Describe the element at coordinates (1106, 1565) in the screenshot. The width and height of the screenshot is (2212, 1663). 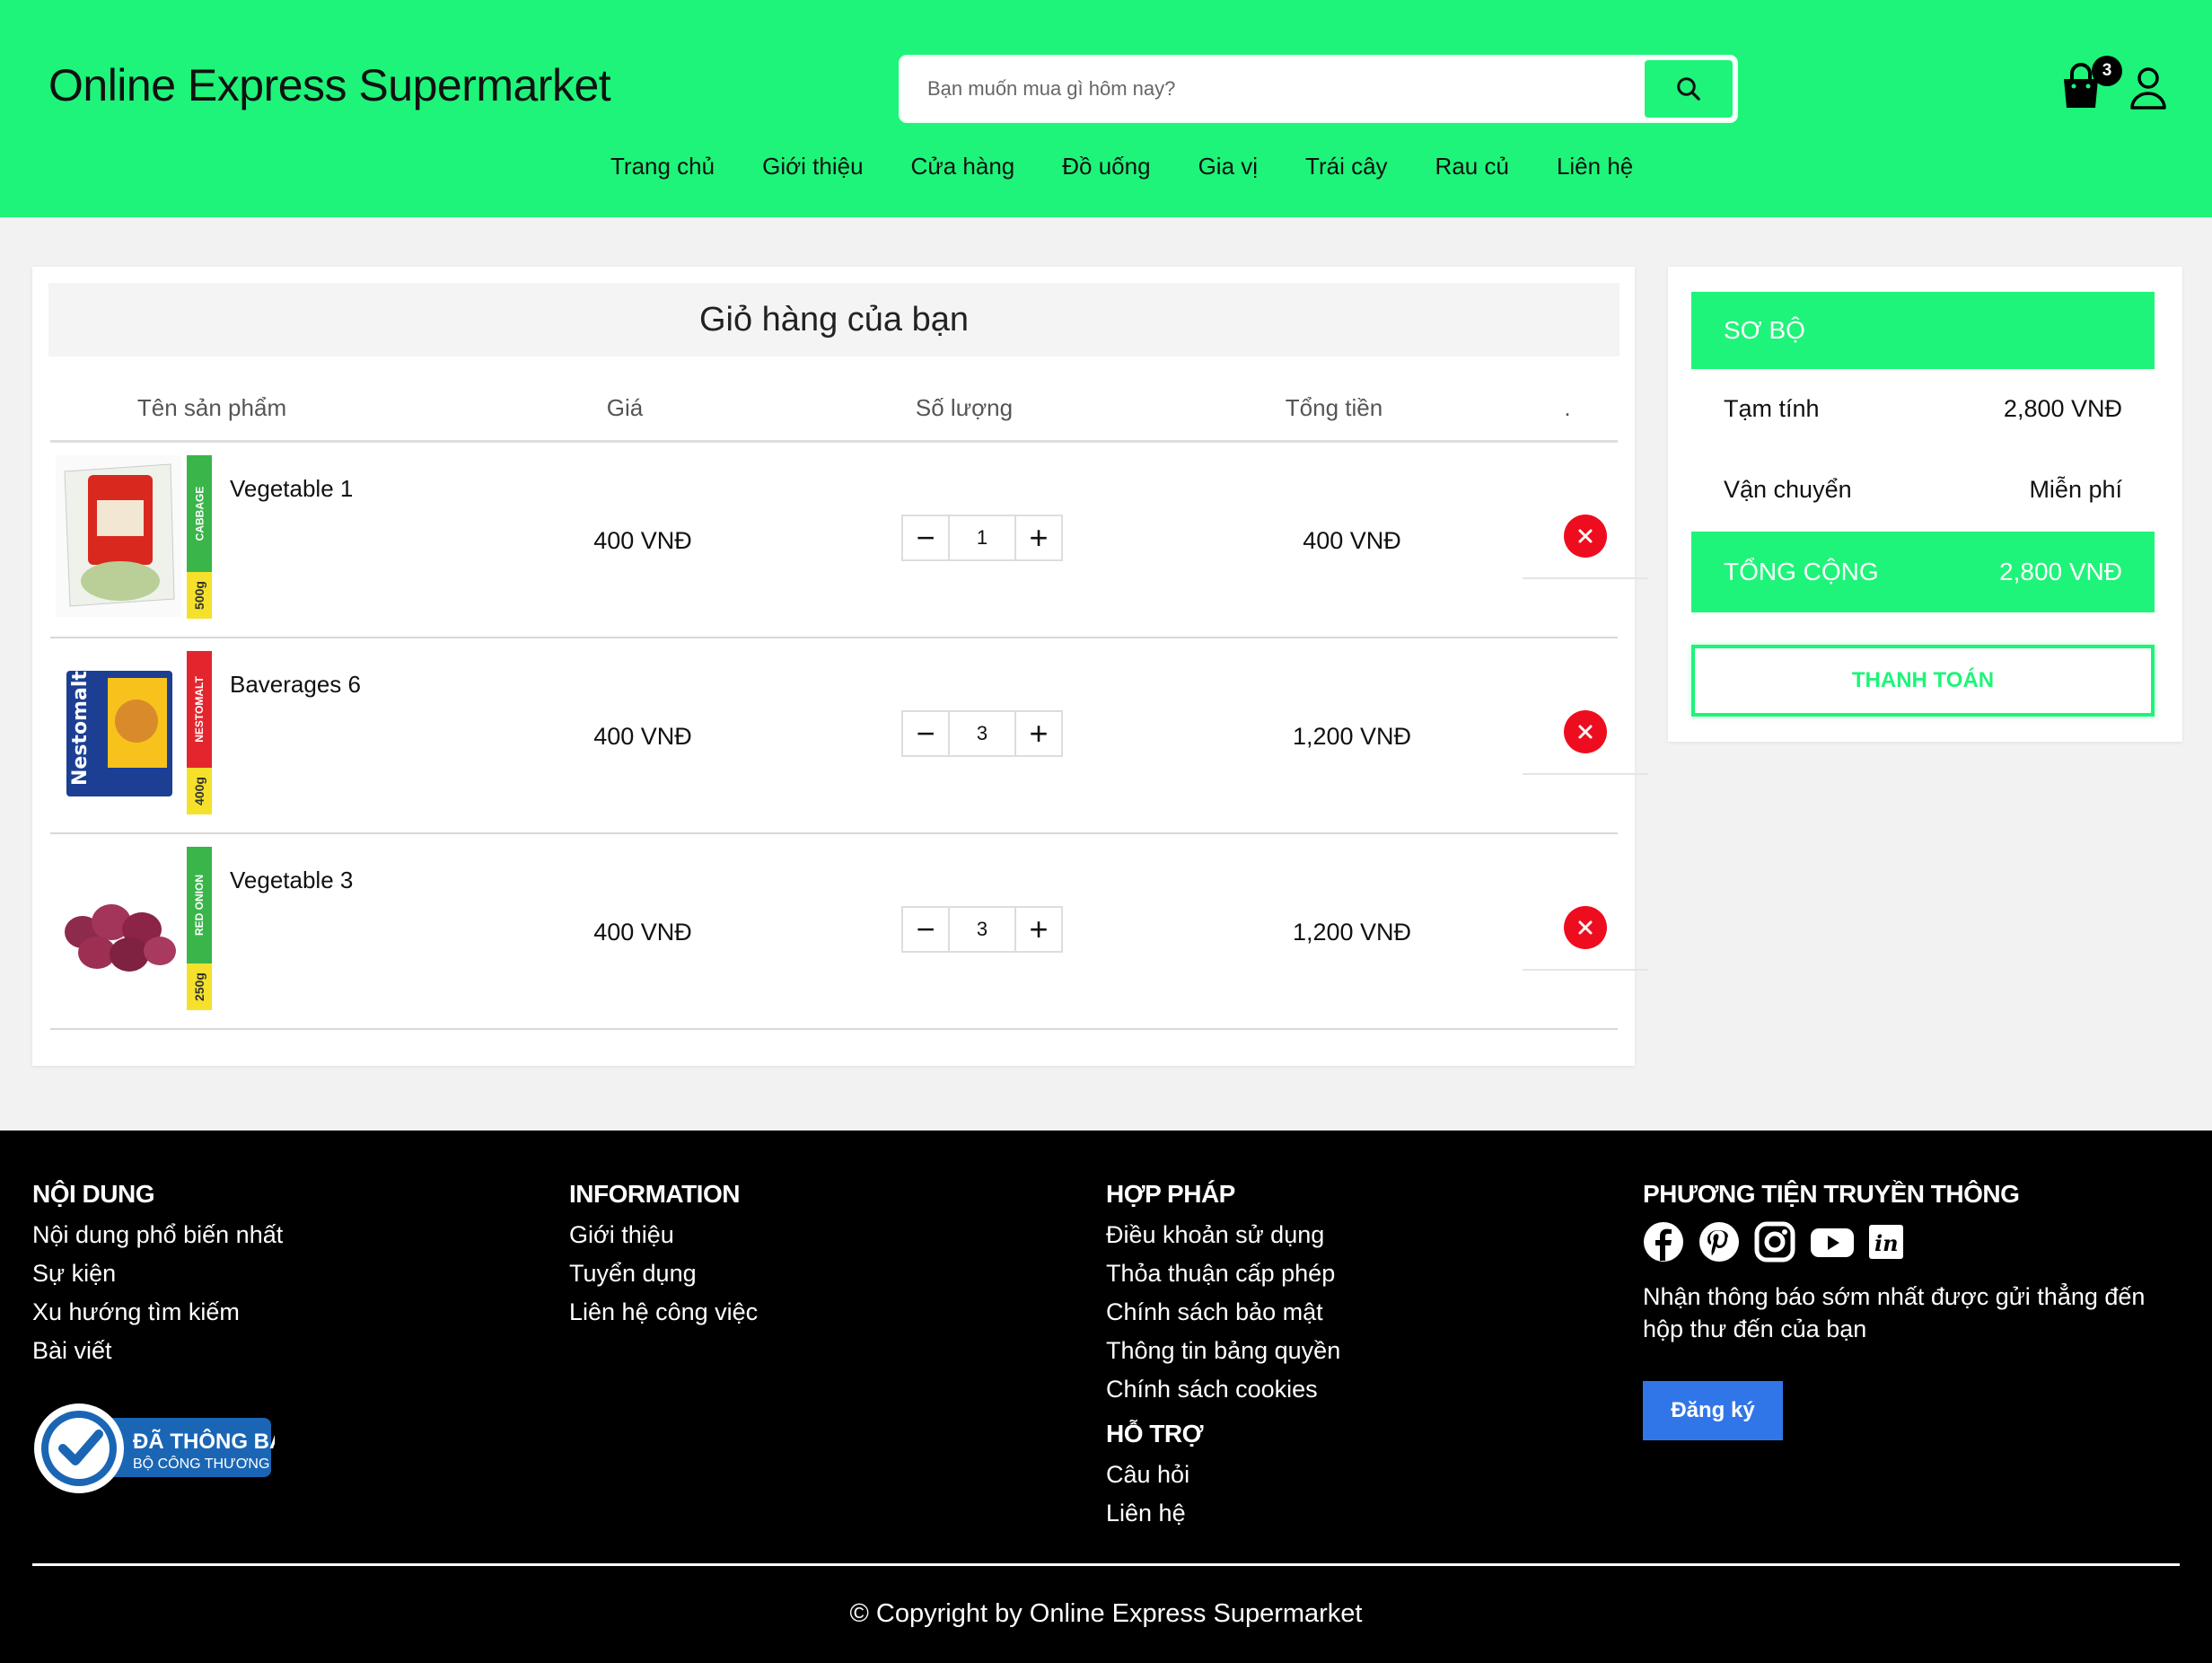
I see `footer-divider` at that location.